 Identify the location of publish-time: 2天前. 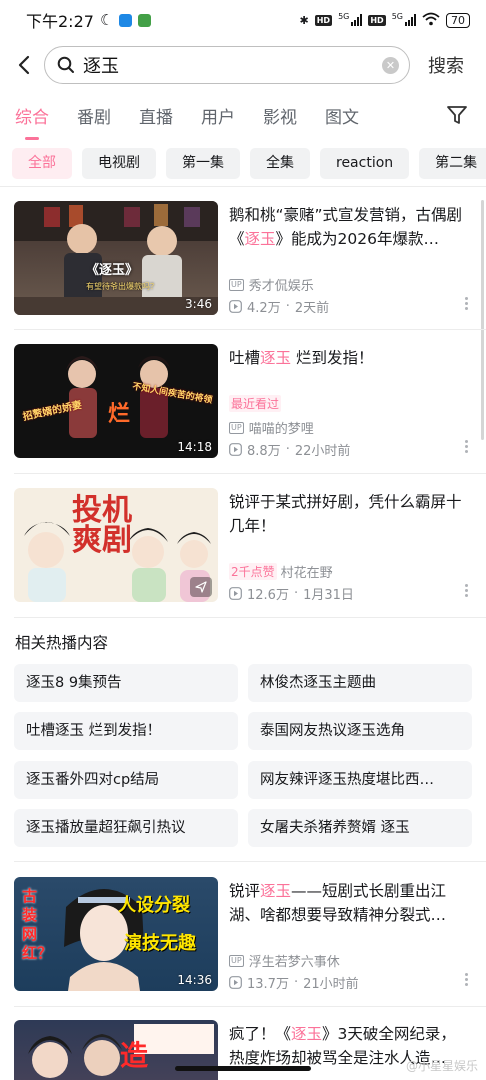
(312, 308).